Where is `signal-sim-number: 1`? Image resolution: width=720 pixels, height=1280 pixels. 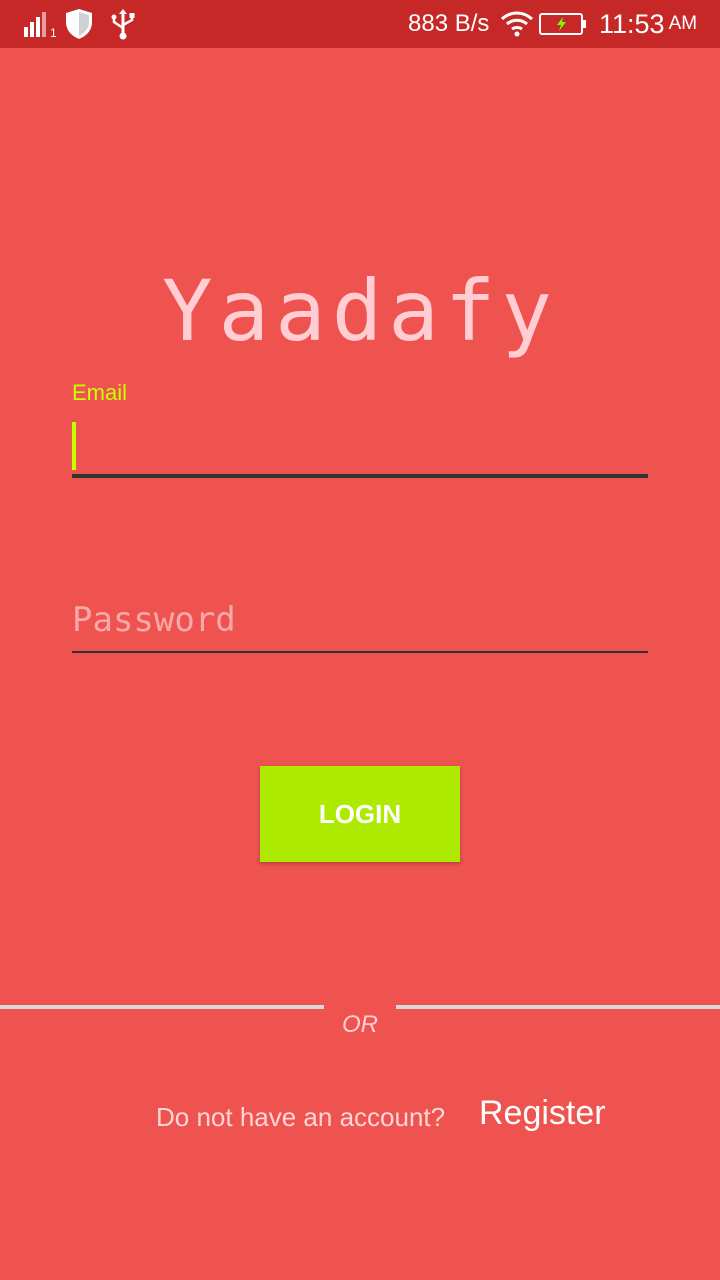
signal-sim-number: 1 is located at coordinates (53, 33).